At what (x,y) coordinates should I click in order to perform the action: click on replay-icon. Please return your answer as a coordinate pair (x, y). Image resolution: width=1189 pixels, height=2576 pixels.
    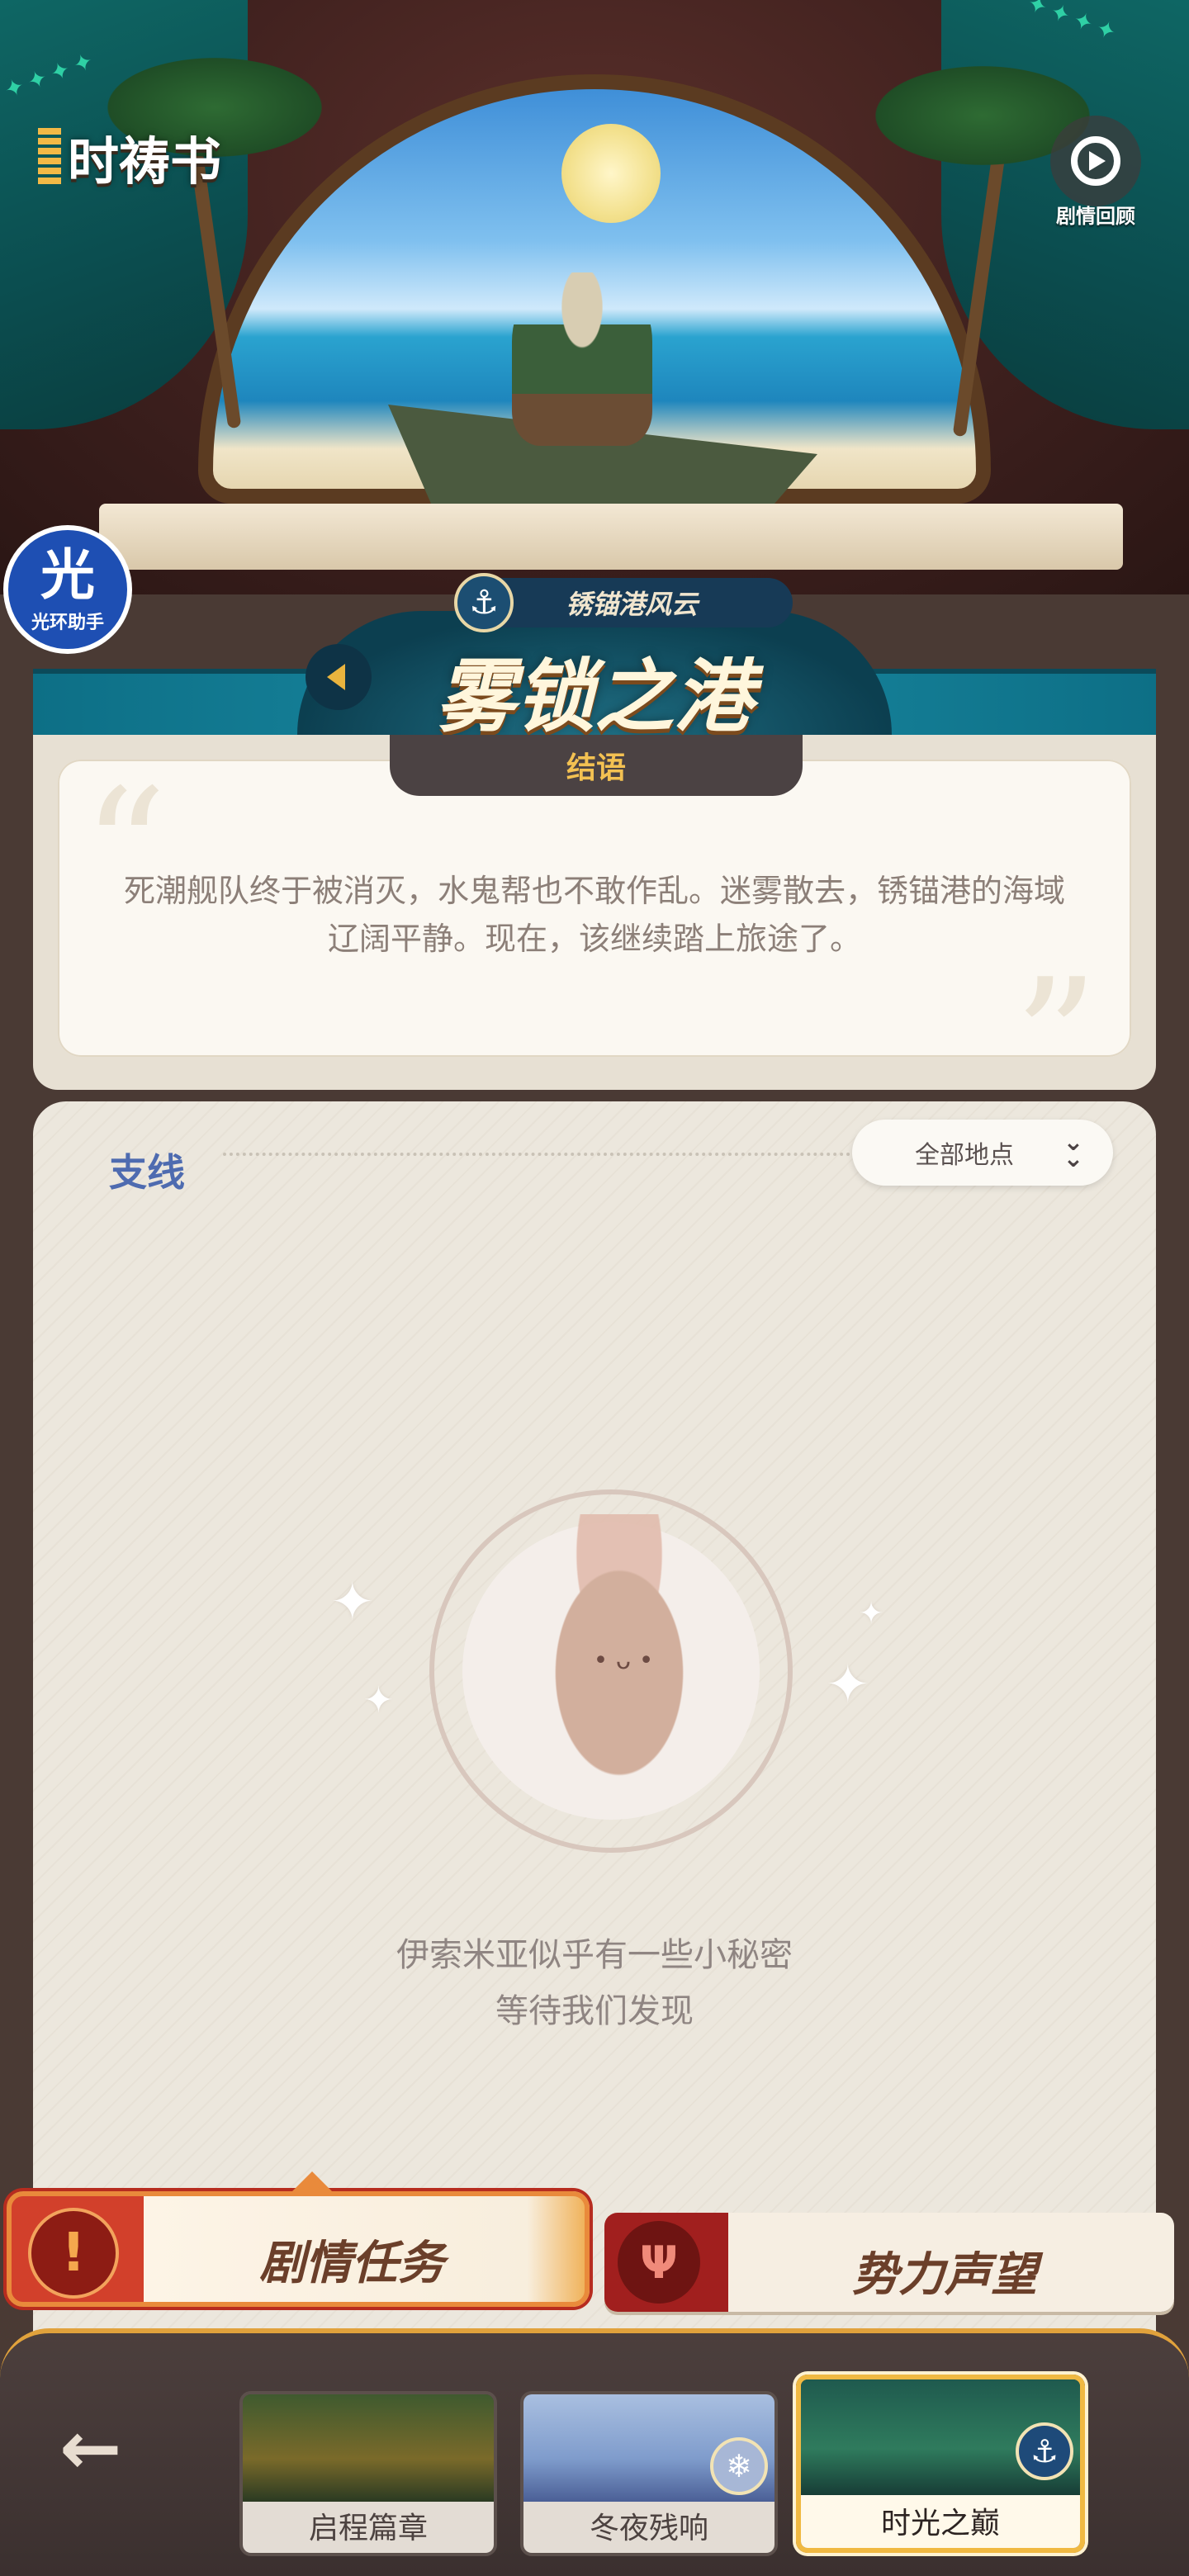
    Looking at the image, I should click on (1095, 161).